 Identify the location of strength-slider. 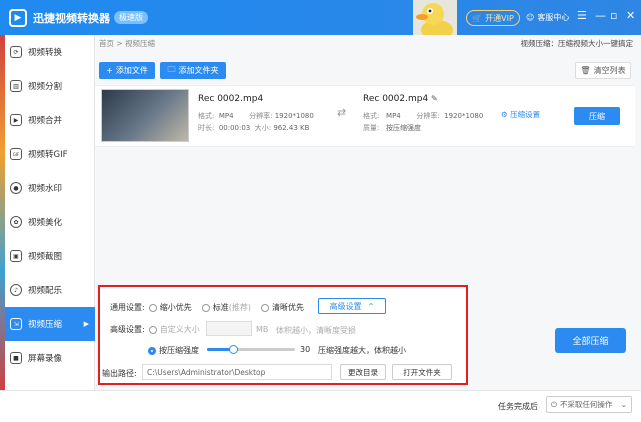
(251, 349).